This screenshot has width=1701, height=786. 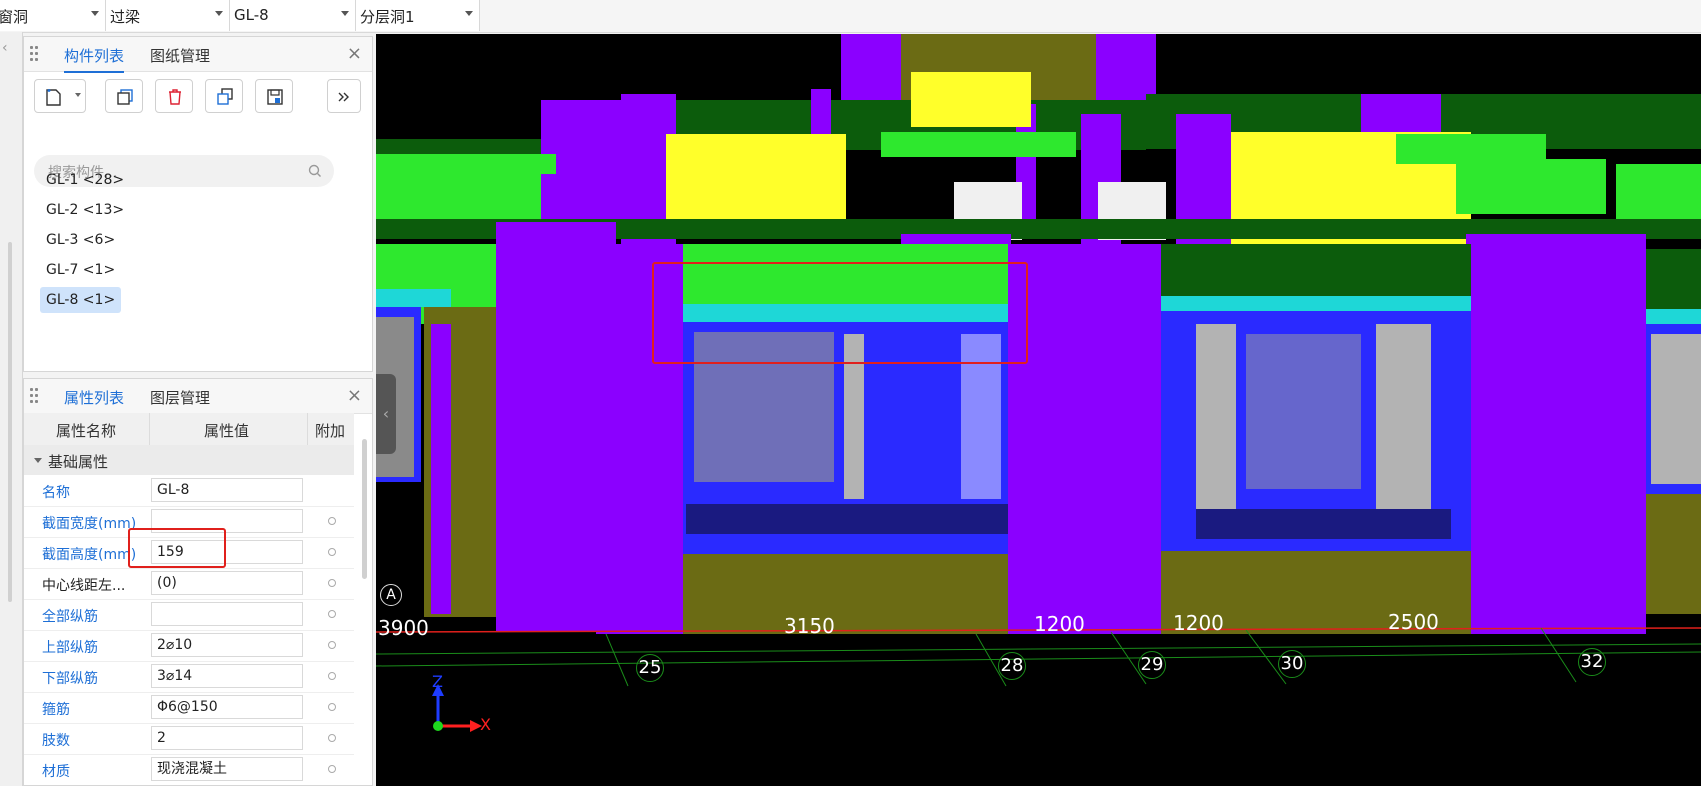 I want to click on list-item: GL-2 <13>, so click(x=85, y=210).